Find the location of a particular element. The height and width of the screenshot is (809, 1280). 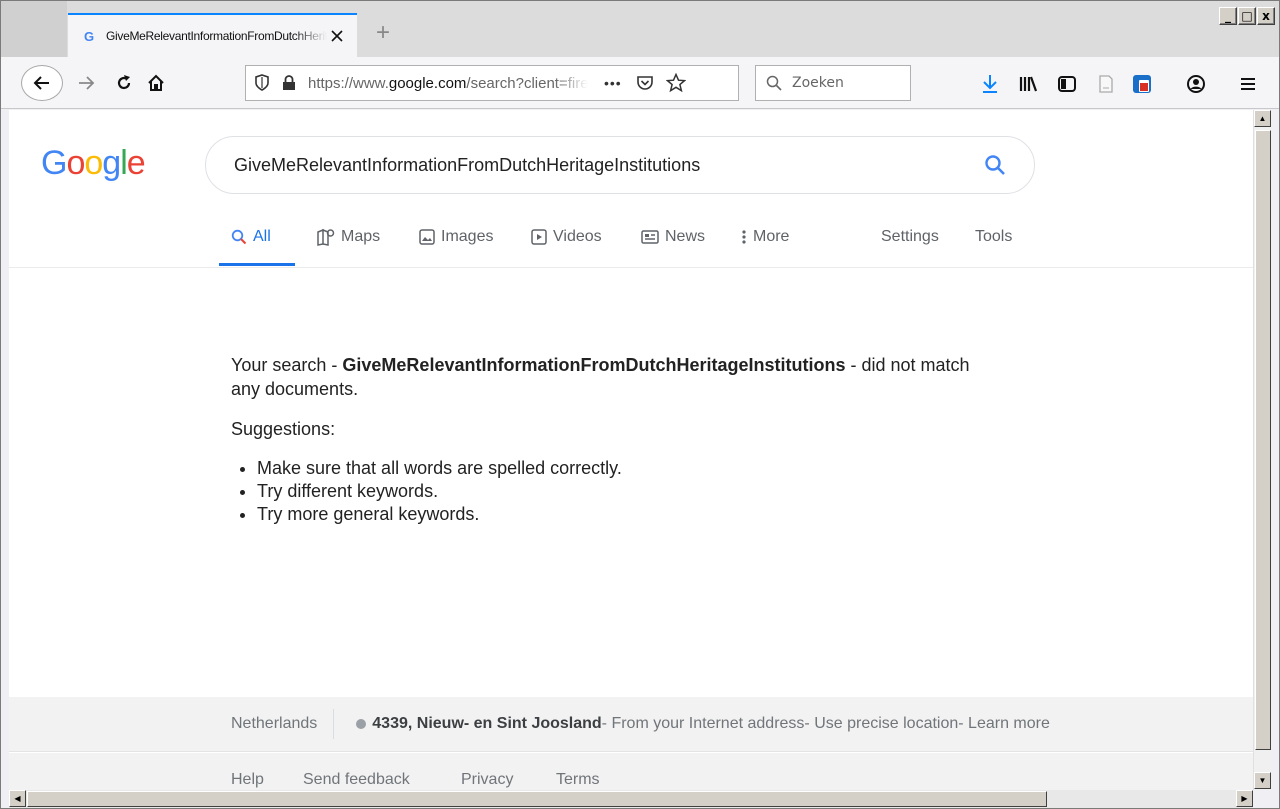

browser-search-bar is located at coordinates (833, 83).